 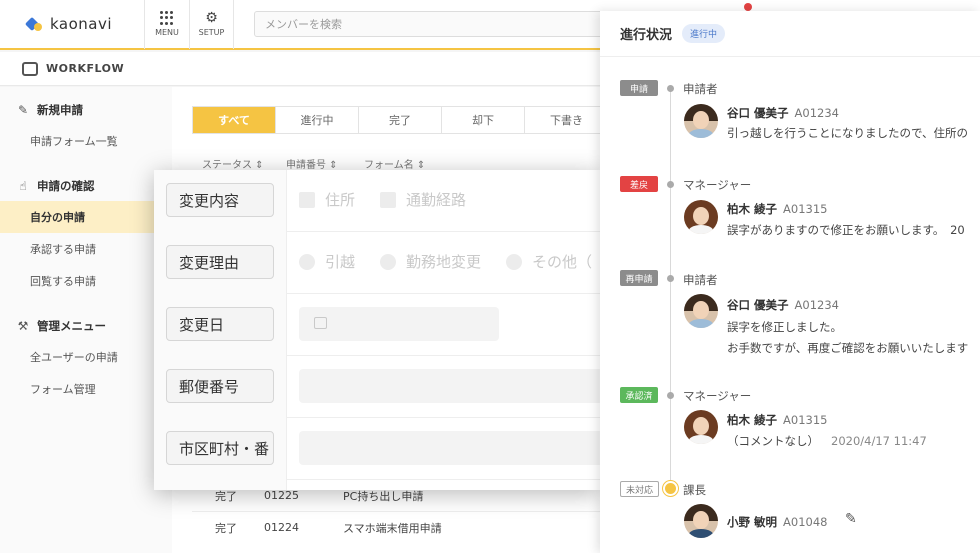 What do you see at coordinates (483, 120) in the screenshot?
I see `tab-rejected: 却下` at bounding box center [483, 120].